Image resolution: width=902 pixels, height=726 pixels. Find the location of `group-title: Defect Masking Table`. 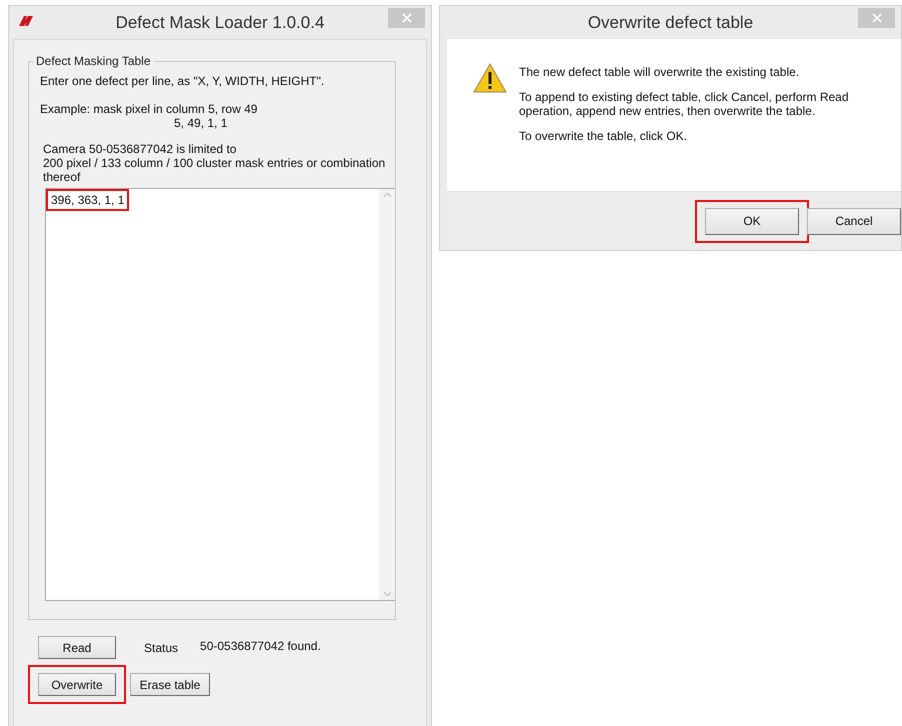

group-title: Defect Masking Table is located at coordinates (93, 61).